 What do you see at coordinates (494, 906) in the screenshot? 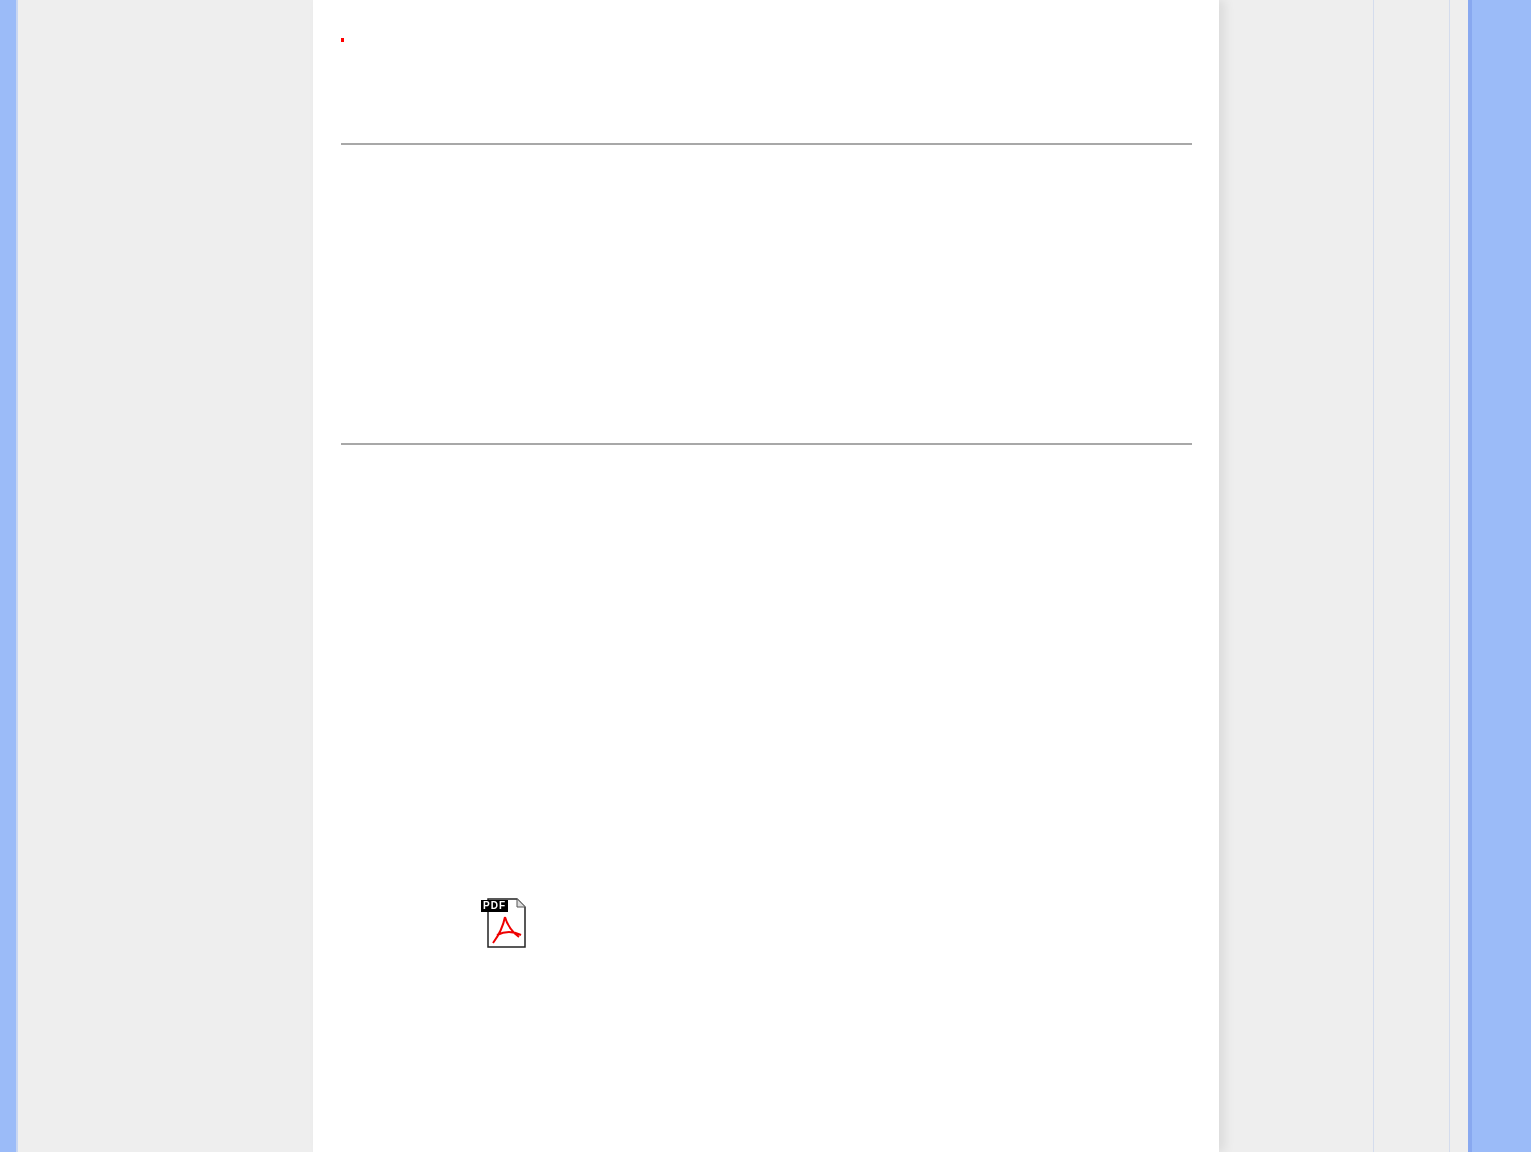
I see `pdf-label: PDF` at bounding box center [494, 906].